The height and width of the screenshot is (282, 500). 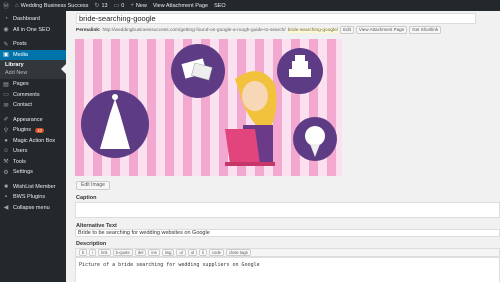 What do you see at coordinates (86, 198) in the screenshot?
I see `caption-label: Caption` at bounding box center [86, 198].